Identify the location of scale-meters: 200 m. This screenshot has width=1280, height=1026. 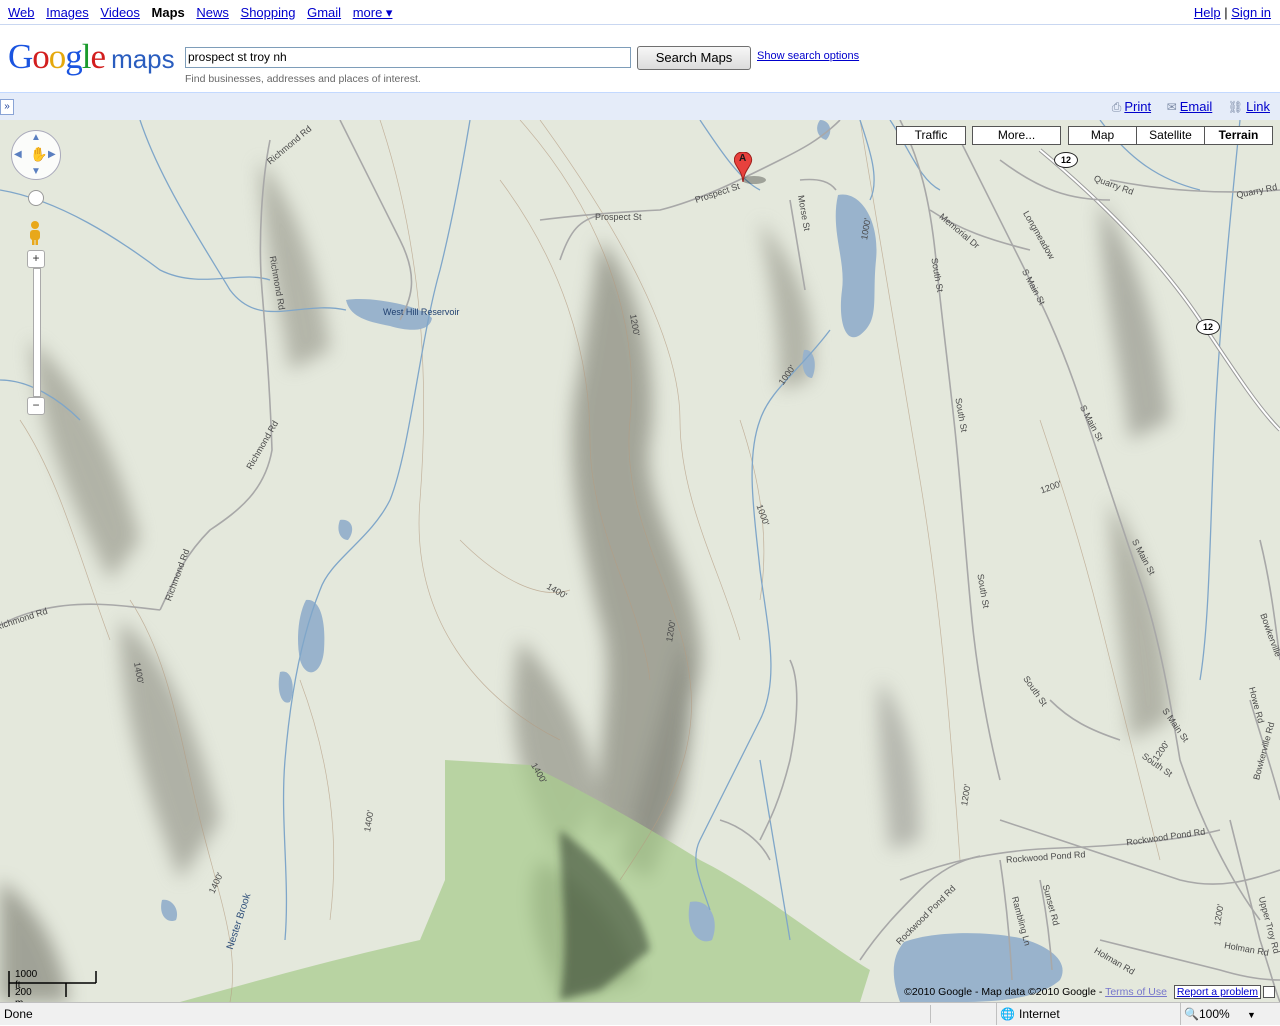
(23, 994).